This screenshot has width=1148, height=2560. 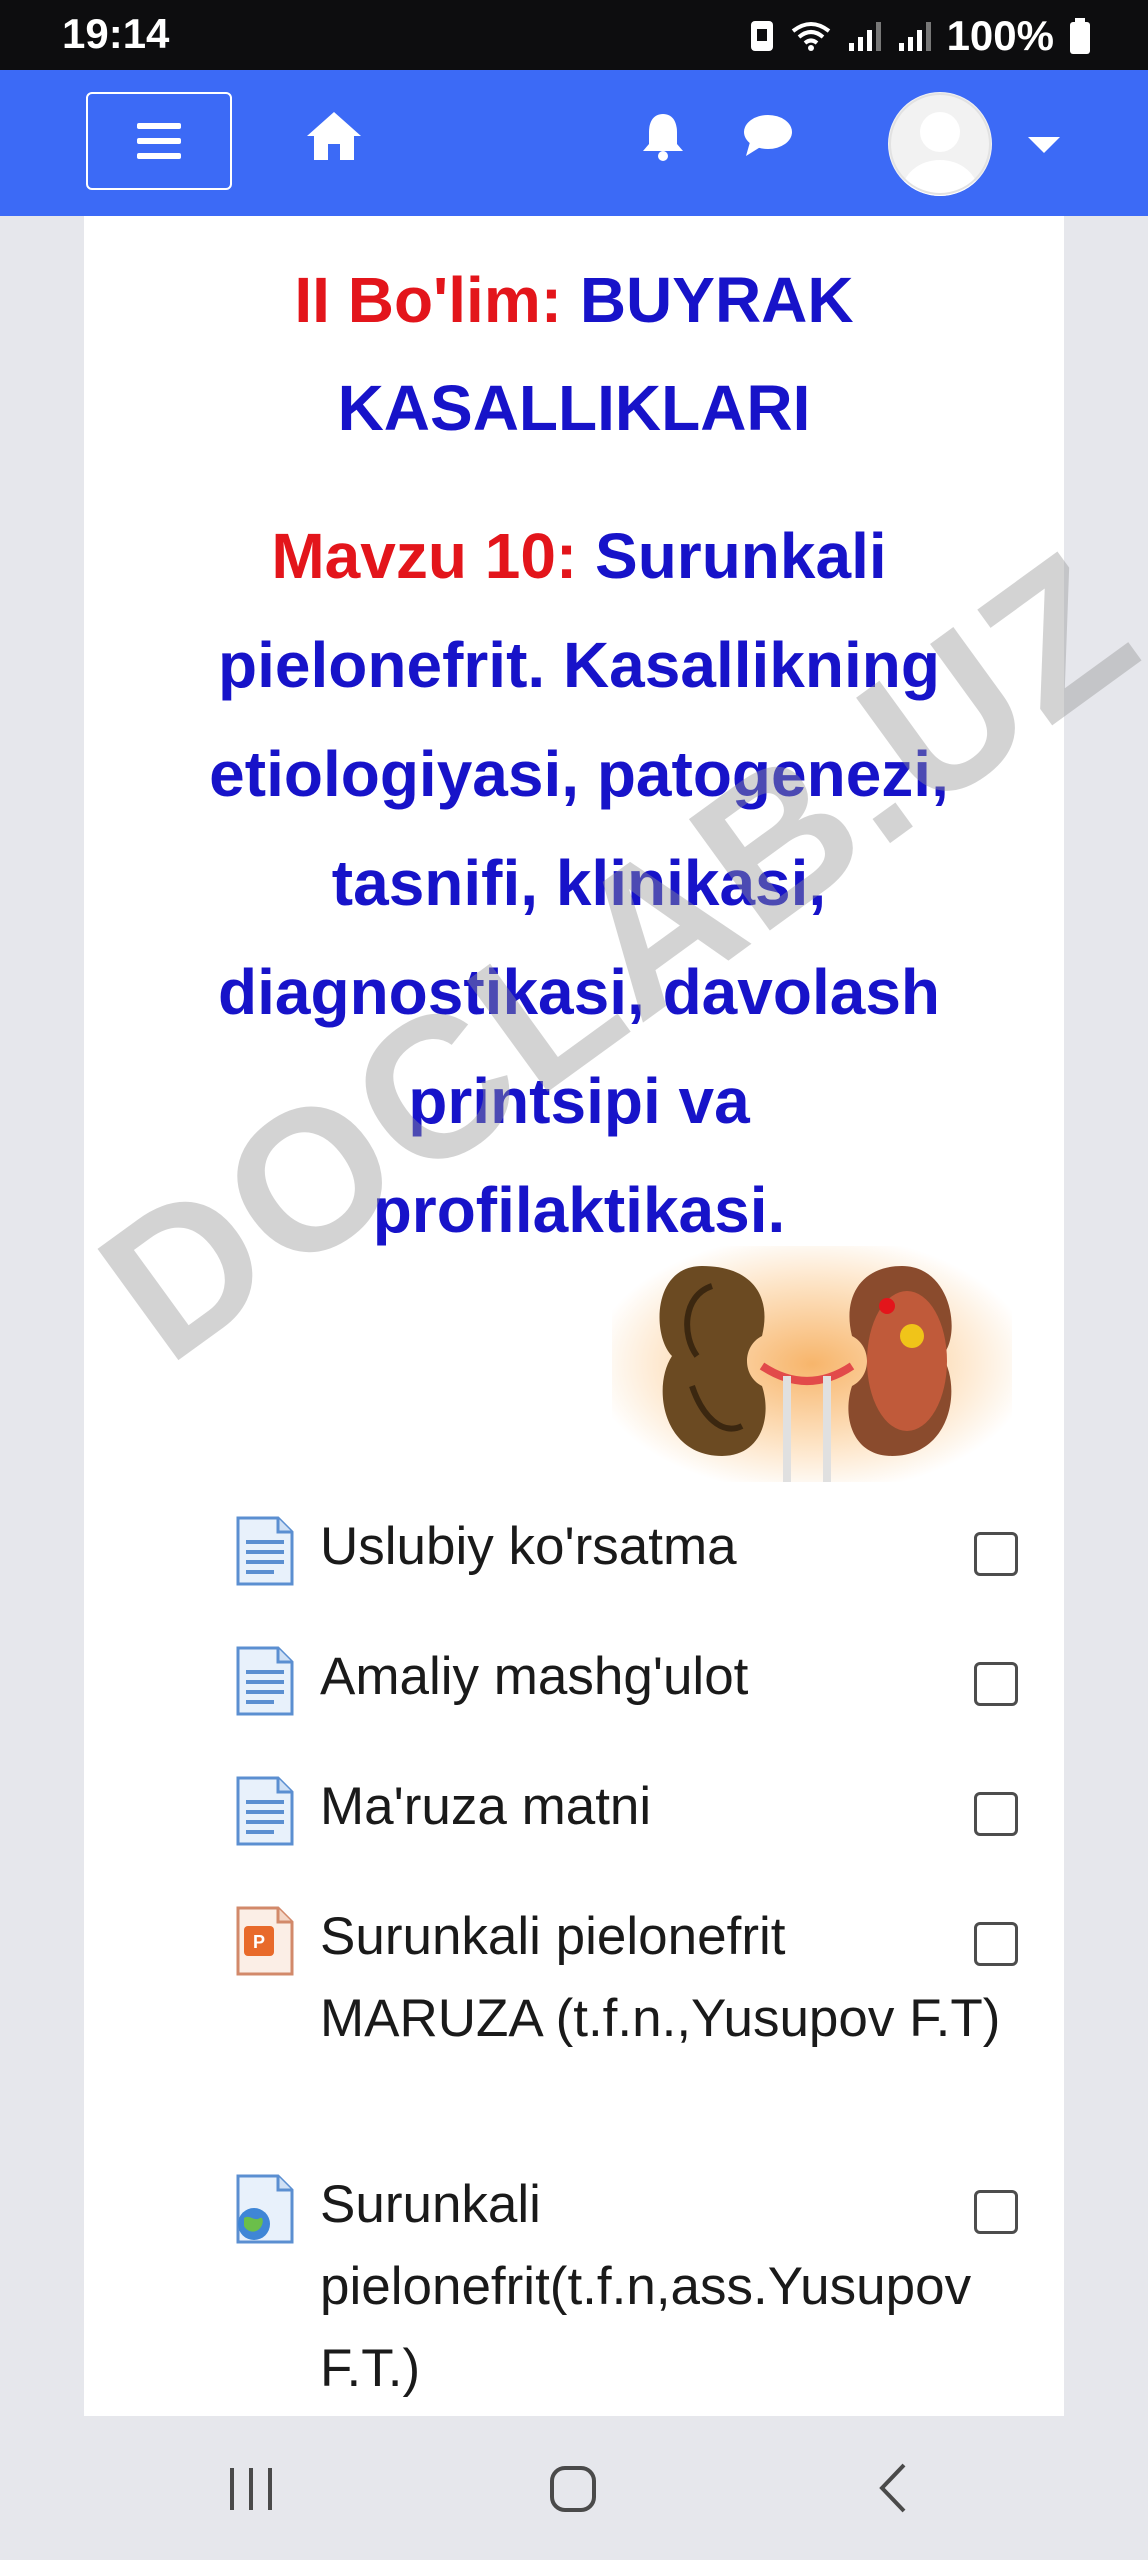 I want to click on topic-prefix: Mavzu 10:, so click(x=424, y=556).